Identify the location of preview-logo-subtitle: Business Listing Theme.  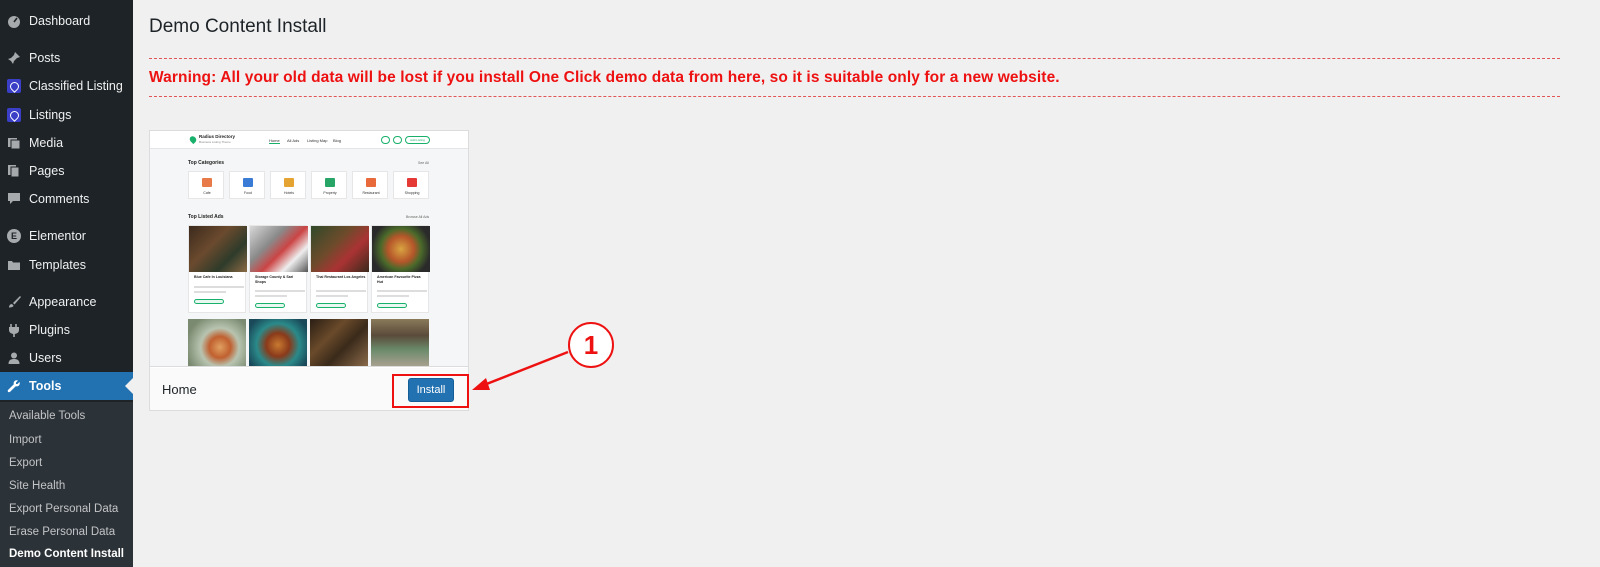
(215, 142).